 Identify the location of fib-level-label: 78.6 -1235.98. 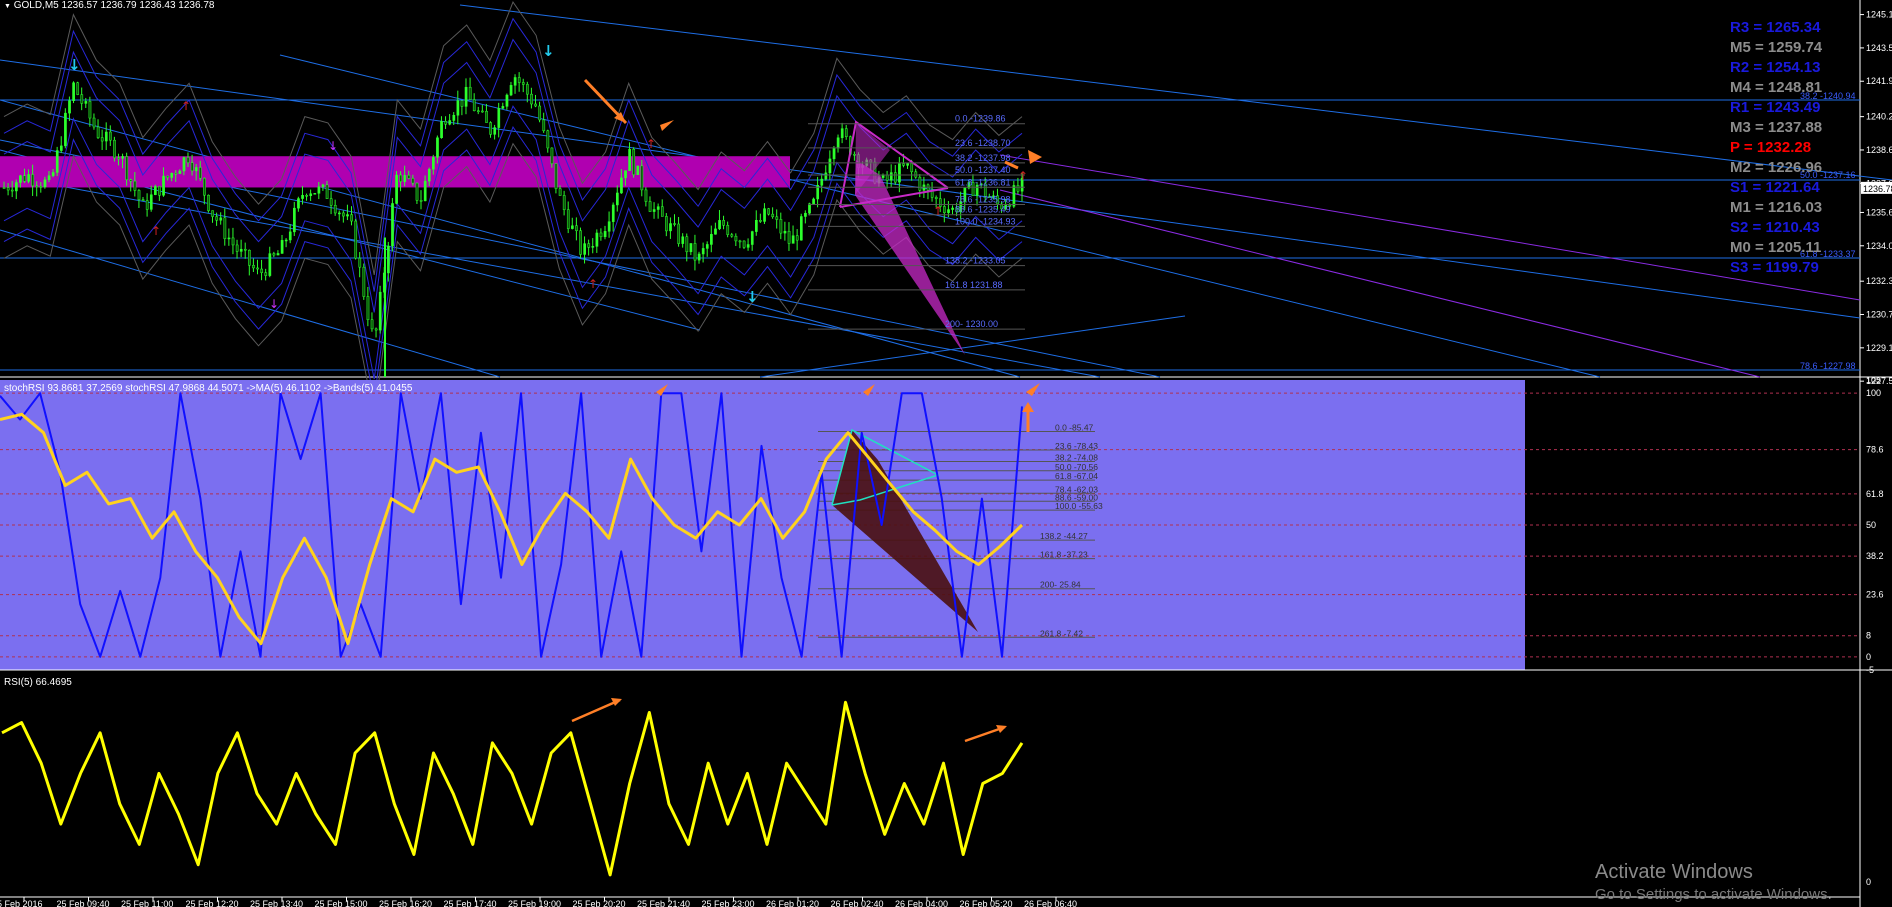
(983, 200).